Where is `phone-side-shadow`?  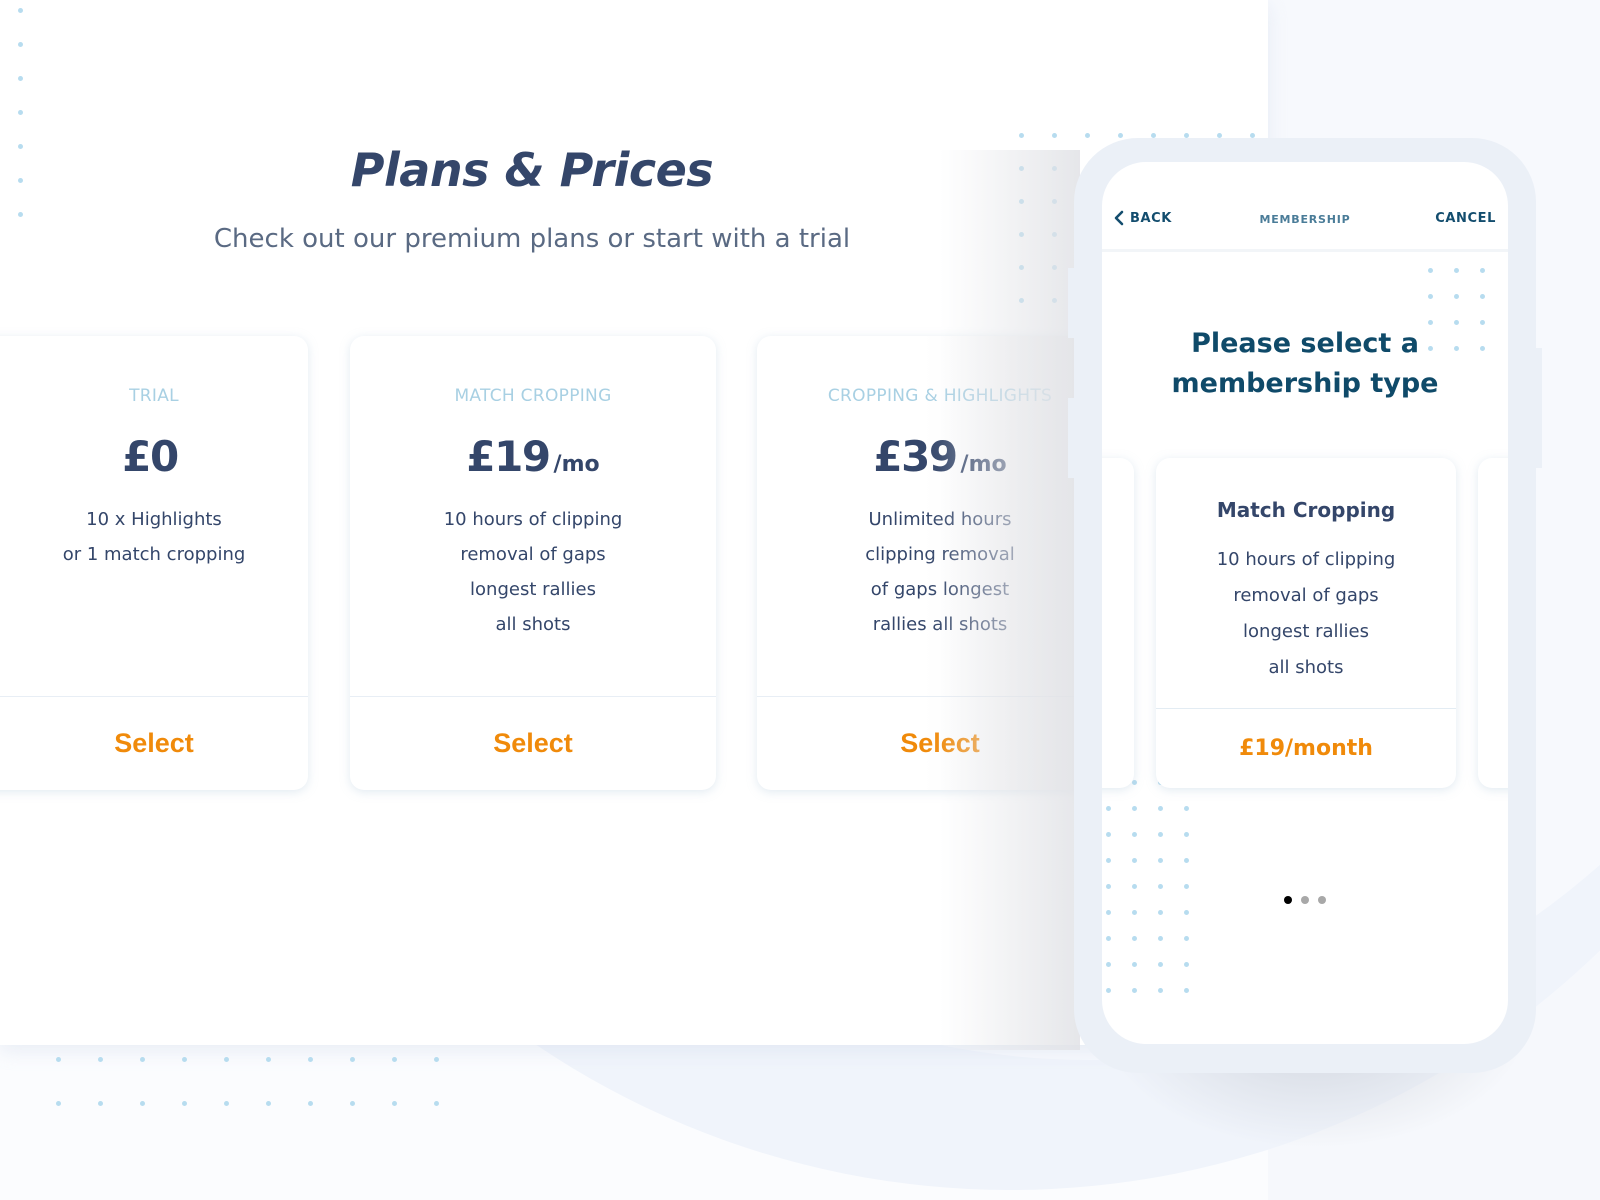
phone-side-shadow is located at coordinates (1010, 600).